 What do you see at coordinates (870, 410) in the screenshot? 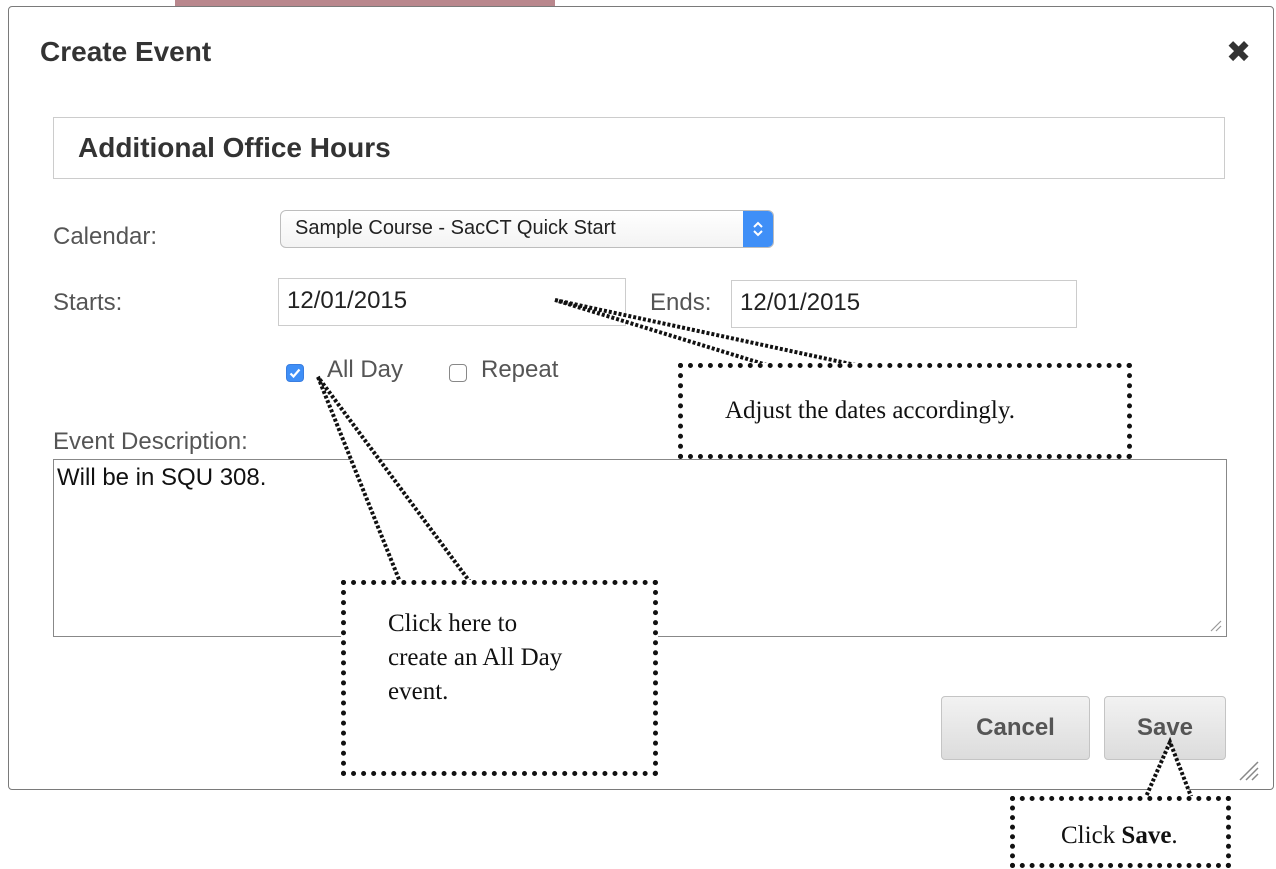
I see `dates-callout-text: Adjust the dates accordingly.` at bounding box center [870, 410].